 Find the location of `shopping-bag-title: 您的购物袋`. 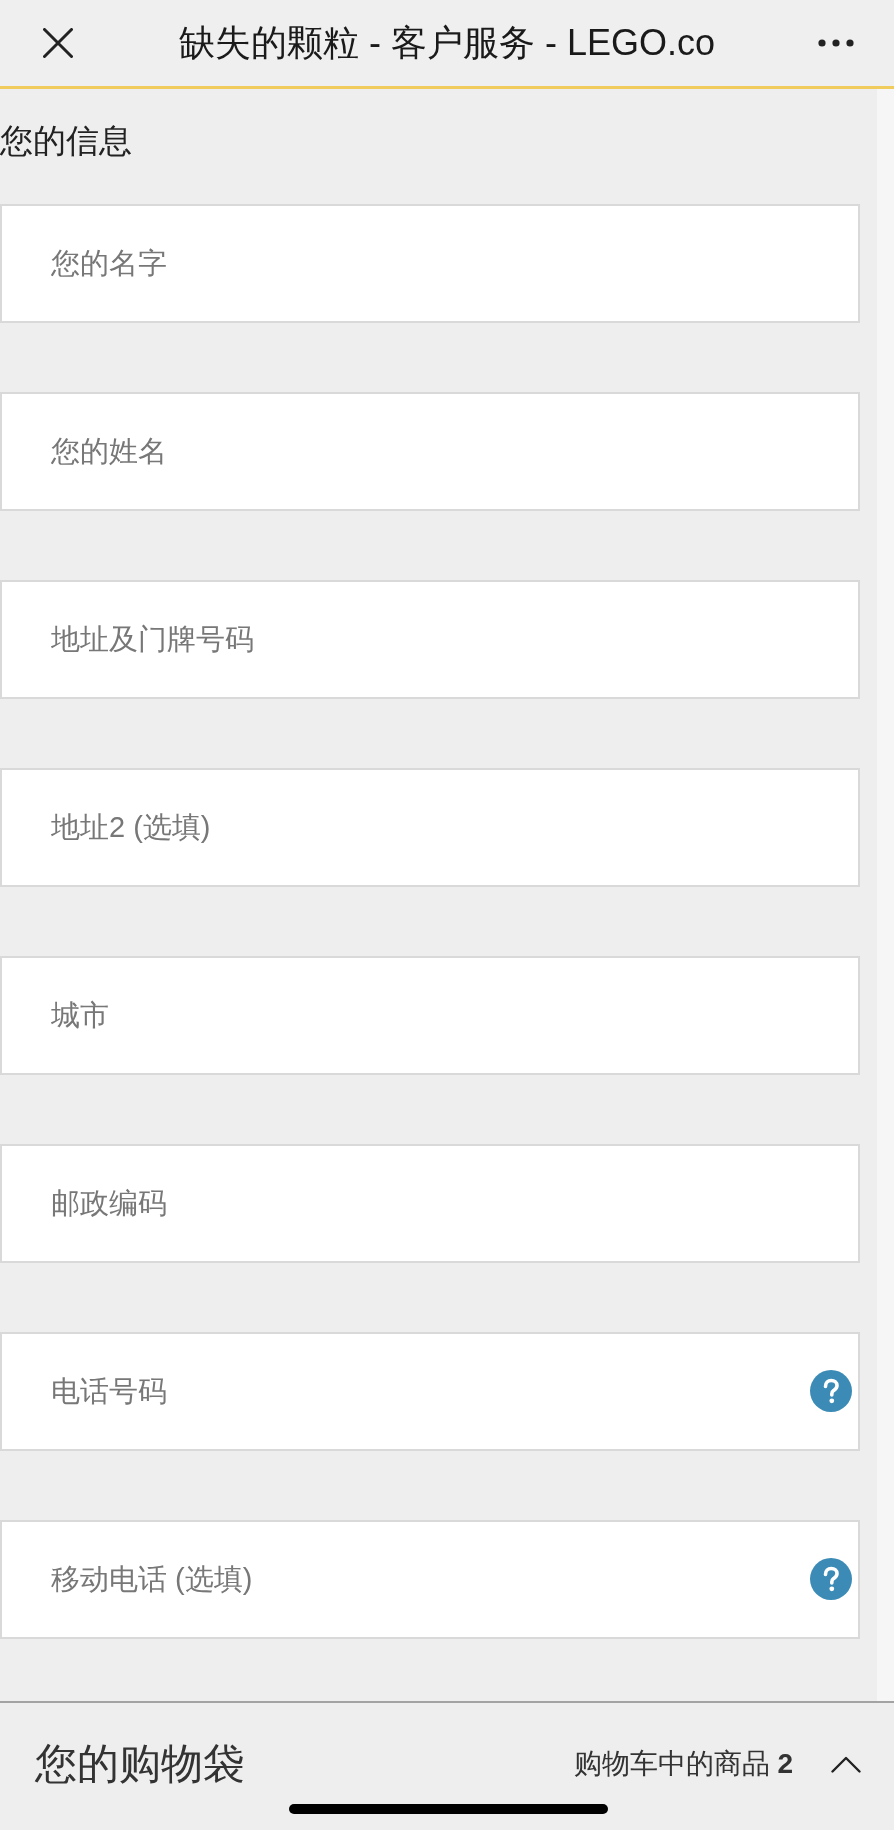

shopping-bag-title: 您的购物袋 is located at coordinates (140, 1764).